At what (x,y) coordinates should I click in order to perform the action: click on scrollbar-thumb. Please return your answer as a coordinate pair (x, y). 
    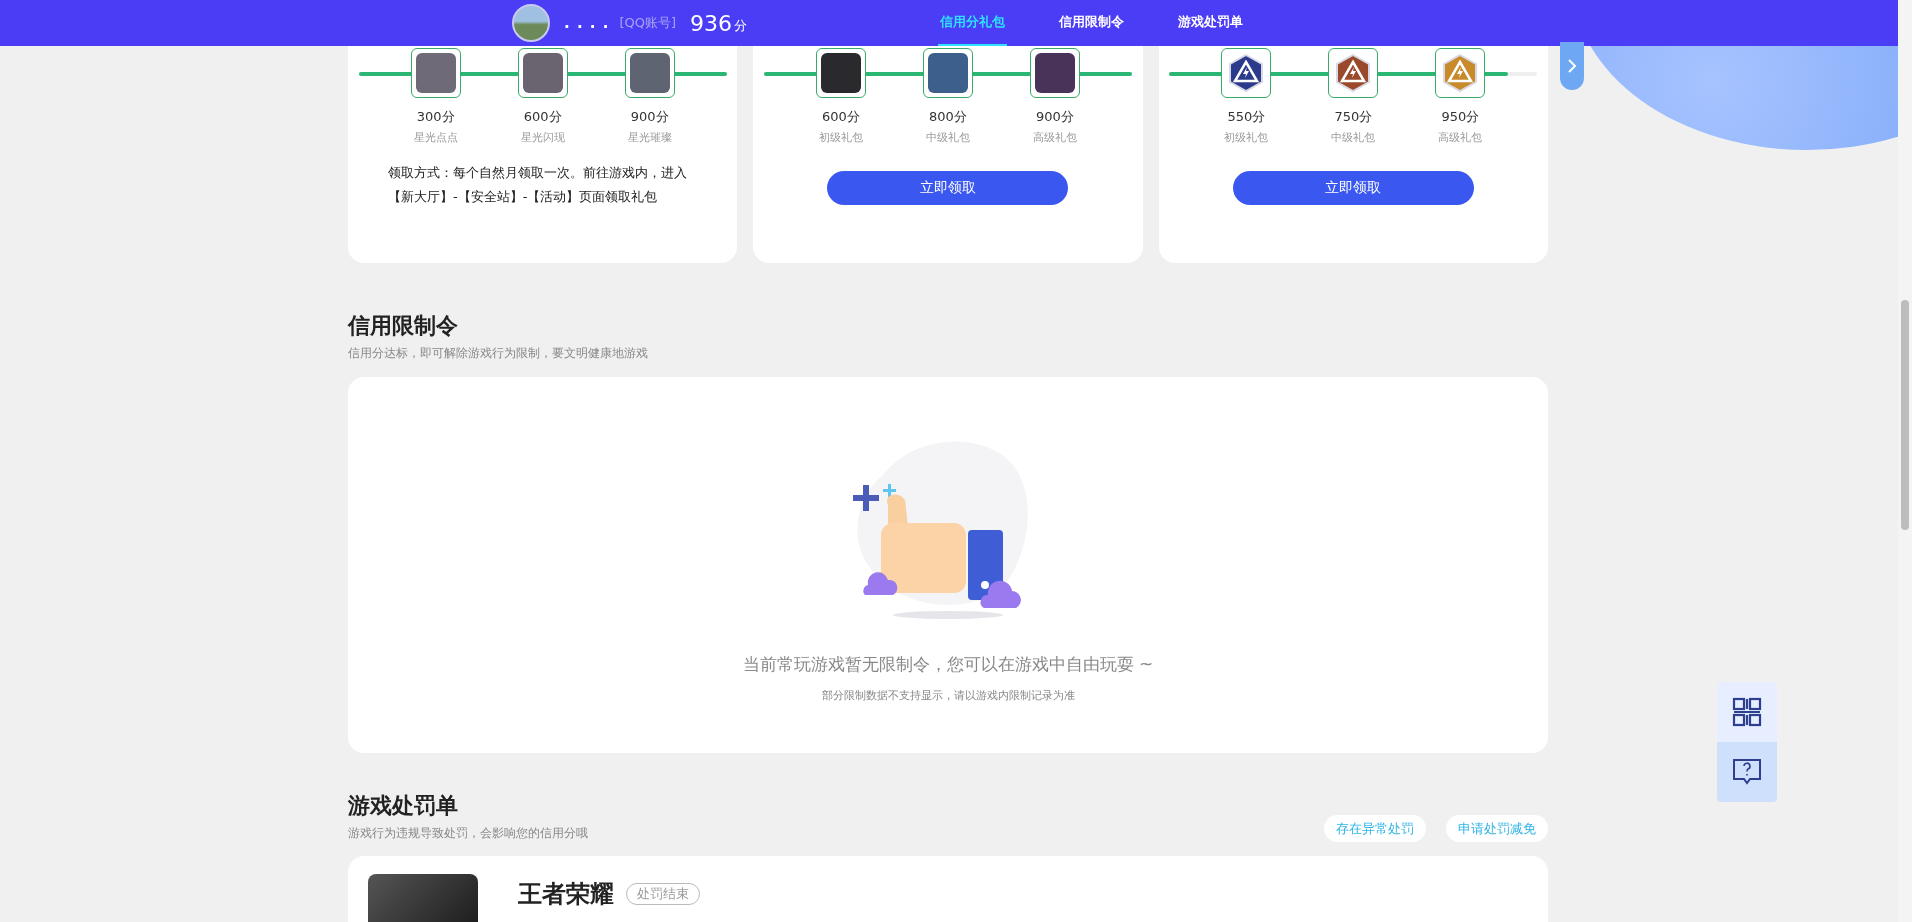
    Looking at the image, I should click on (1905, 415).